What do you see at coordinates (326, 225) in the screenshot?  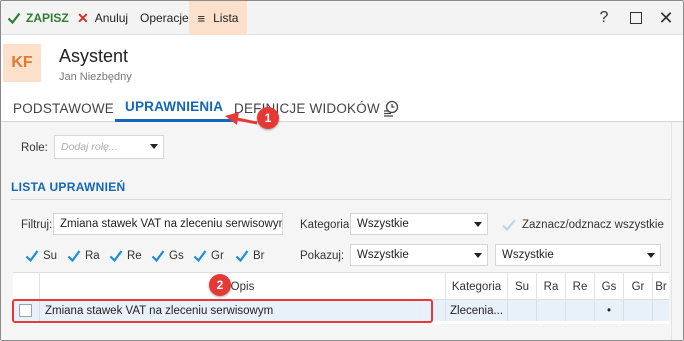 I see `category-label: Kategoria:` at bounding box center [326, 225].